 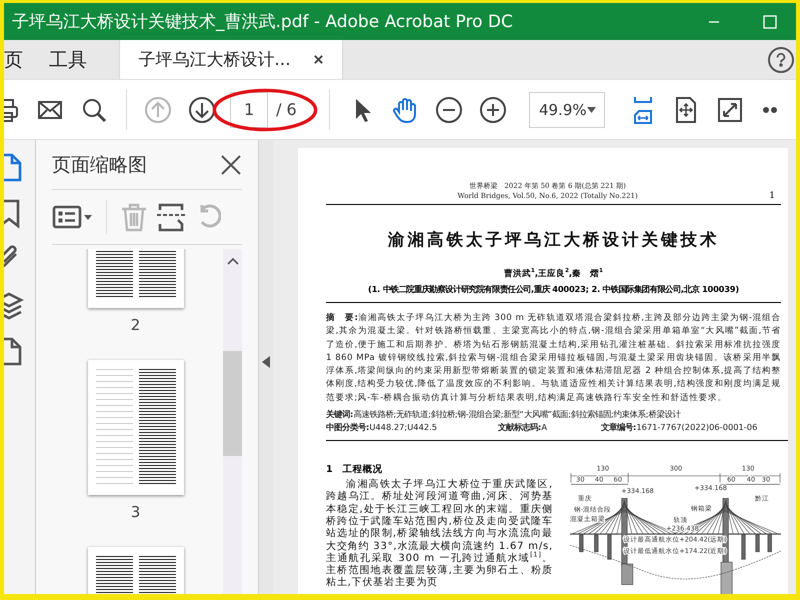 I want to click on panel-title: 页面缩略图, so click(x=99, y=165).